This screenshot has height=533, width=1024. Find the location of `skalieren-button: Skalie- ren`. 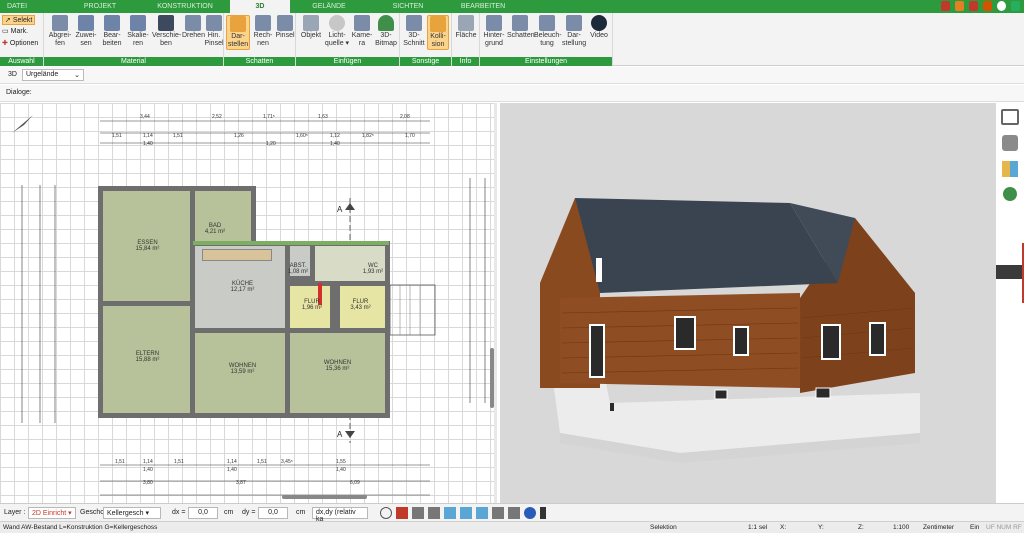

skalieren-button: Skalie- ren is located at coordinates (138, 31).